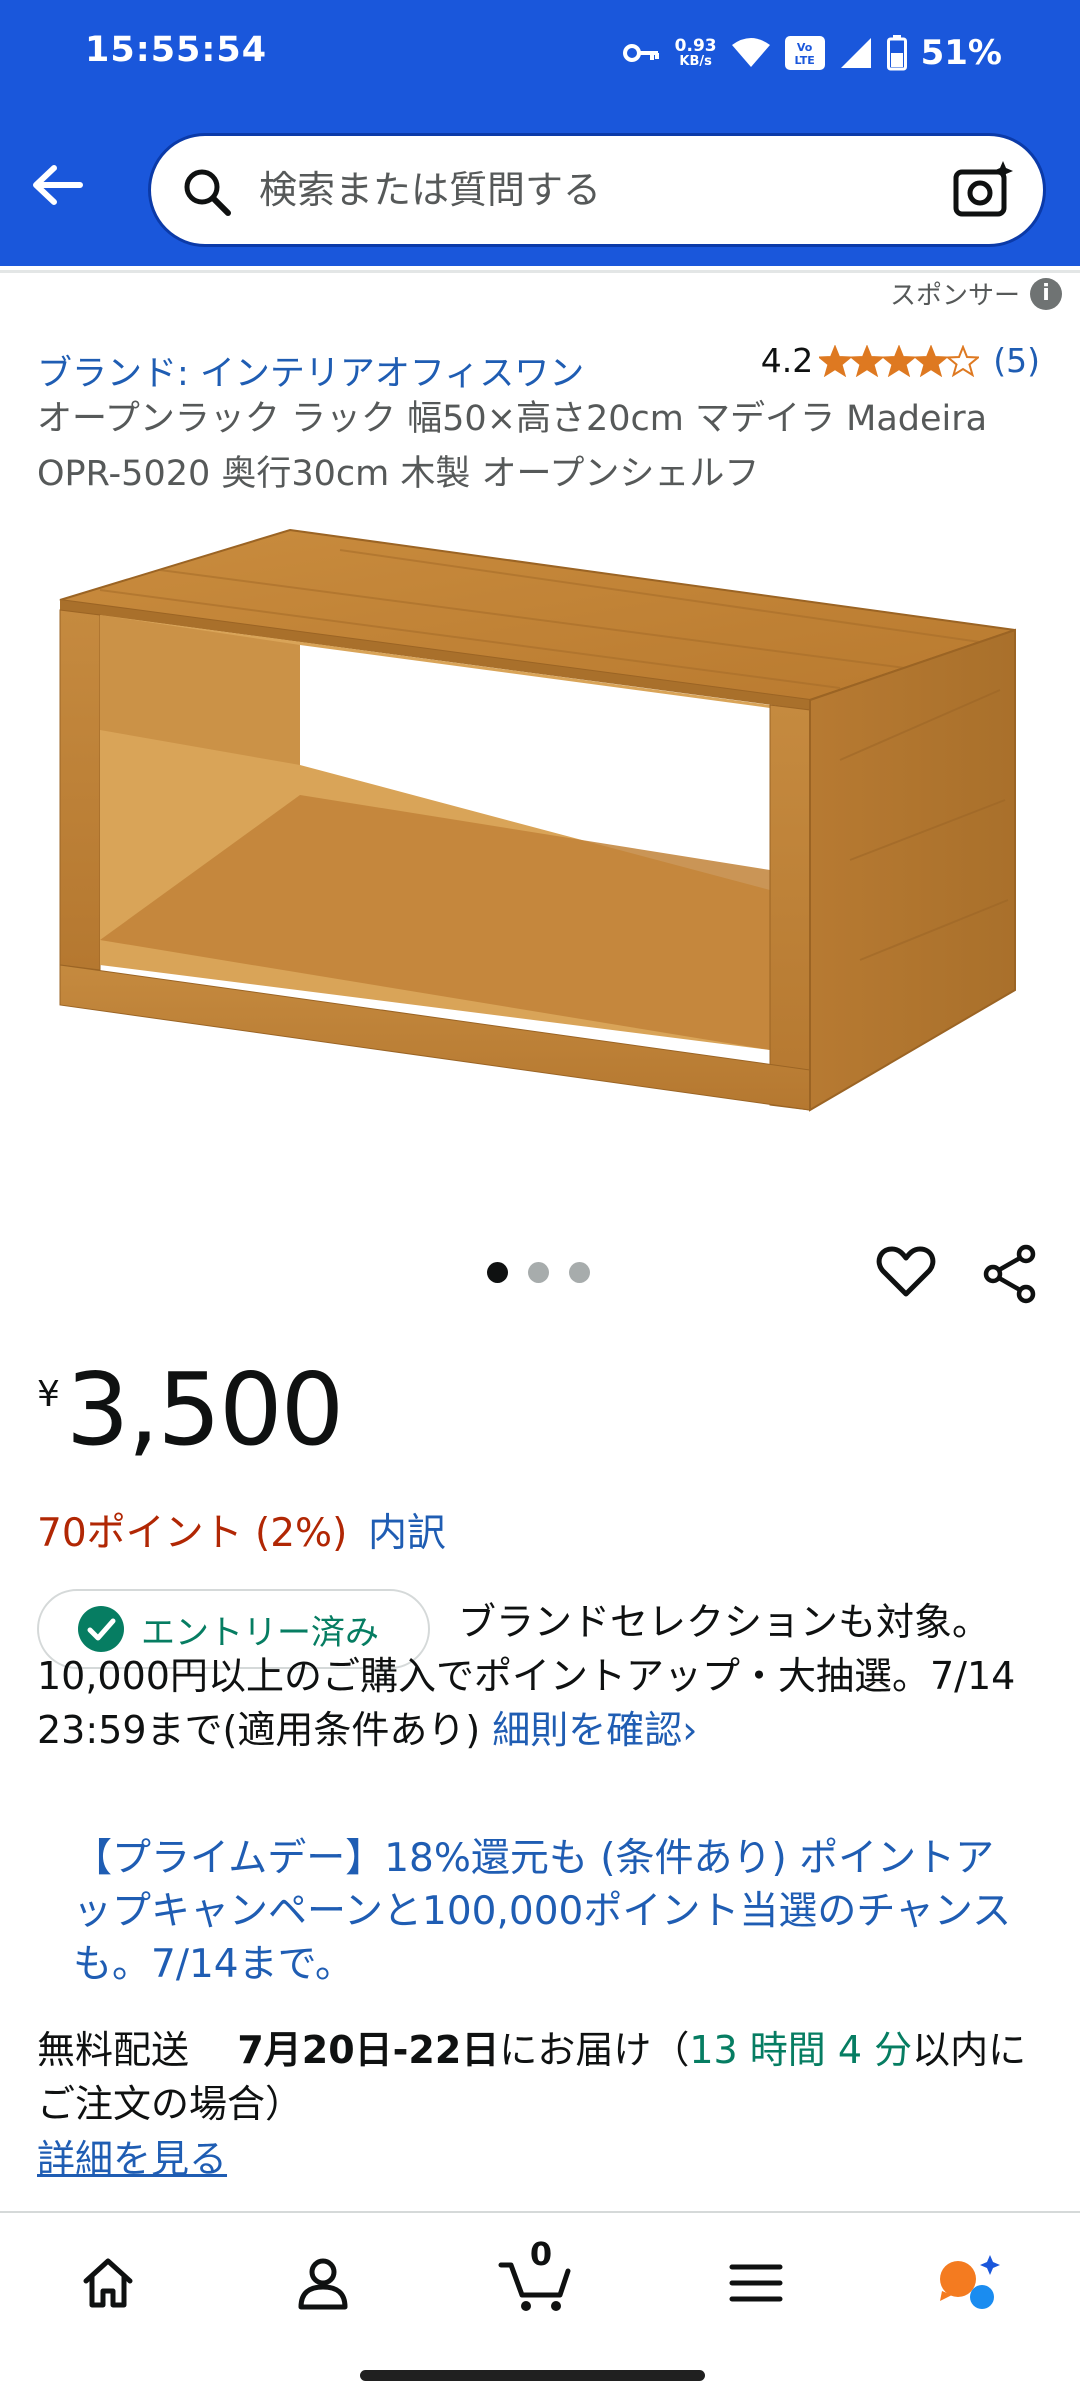 The width and height of the screenshot is (1080, 2400). Describe the element at coordinates (540, 52) in the screenshot. I see `status-bar: 15:55:54 0.93 KB/s Vo LTE 51%` at that location.